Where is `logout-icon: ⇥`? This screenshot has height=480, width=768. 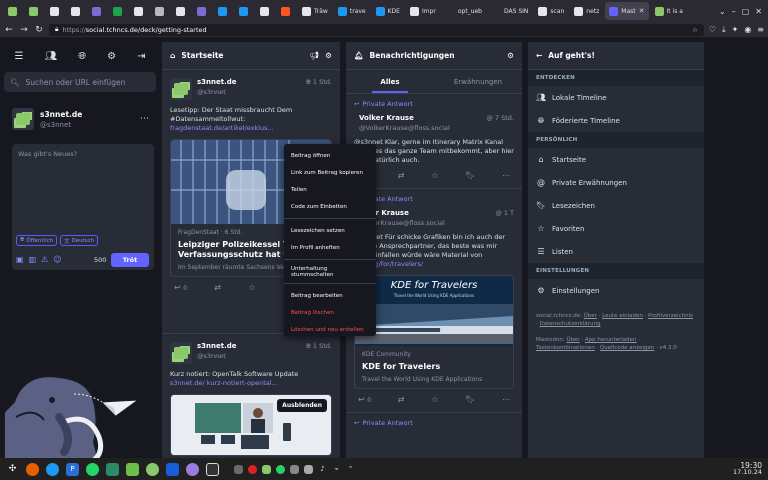 logout-icon: ⇥ is located at coordinates (141, 56).